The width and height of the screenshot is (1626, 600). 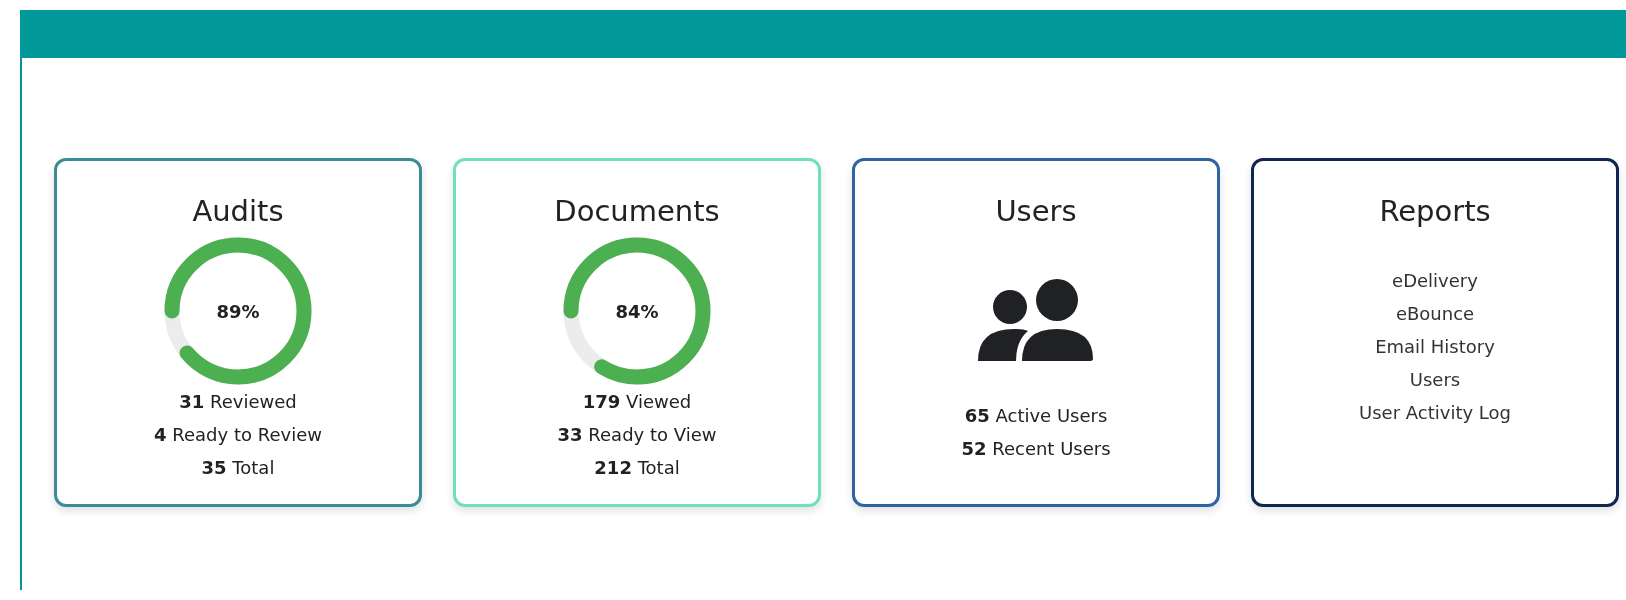 What do you see at coordinates (637, 402) in the screenshot?
I see `stat-line: 179 Viewed` at bounding box center [637, 402].